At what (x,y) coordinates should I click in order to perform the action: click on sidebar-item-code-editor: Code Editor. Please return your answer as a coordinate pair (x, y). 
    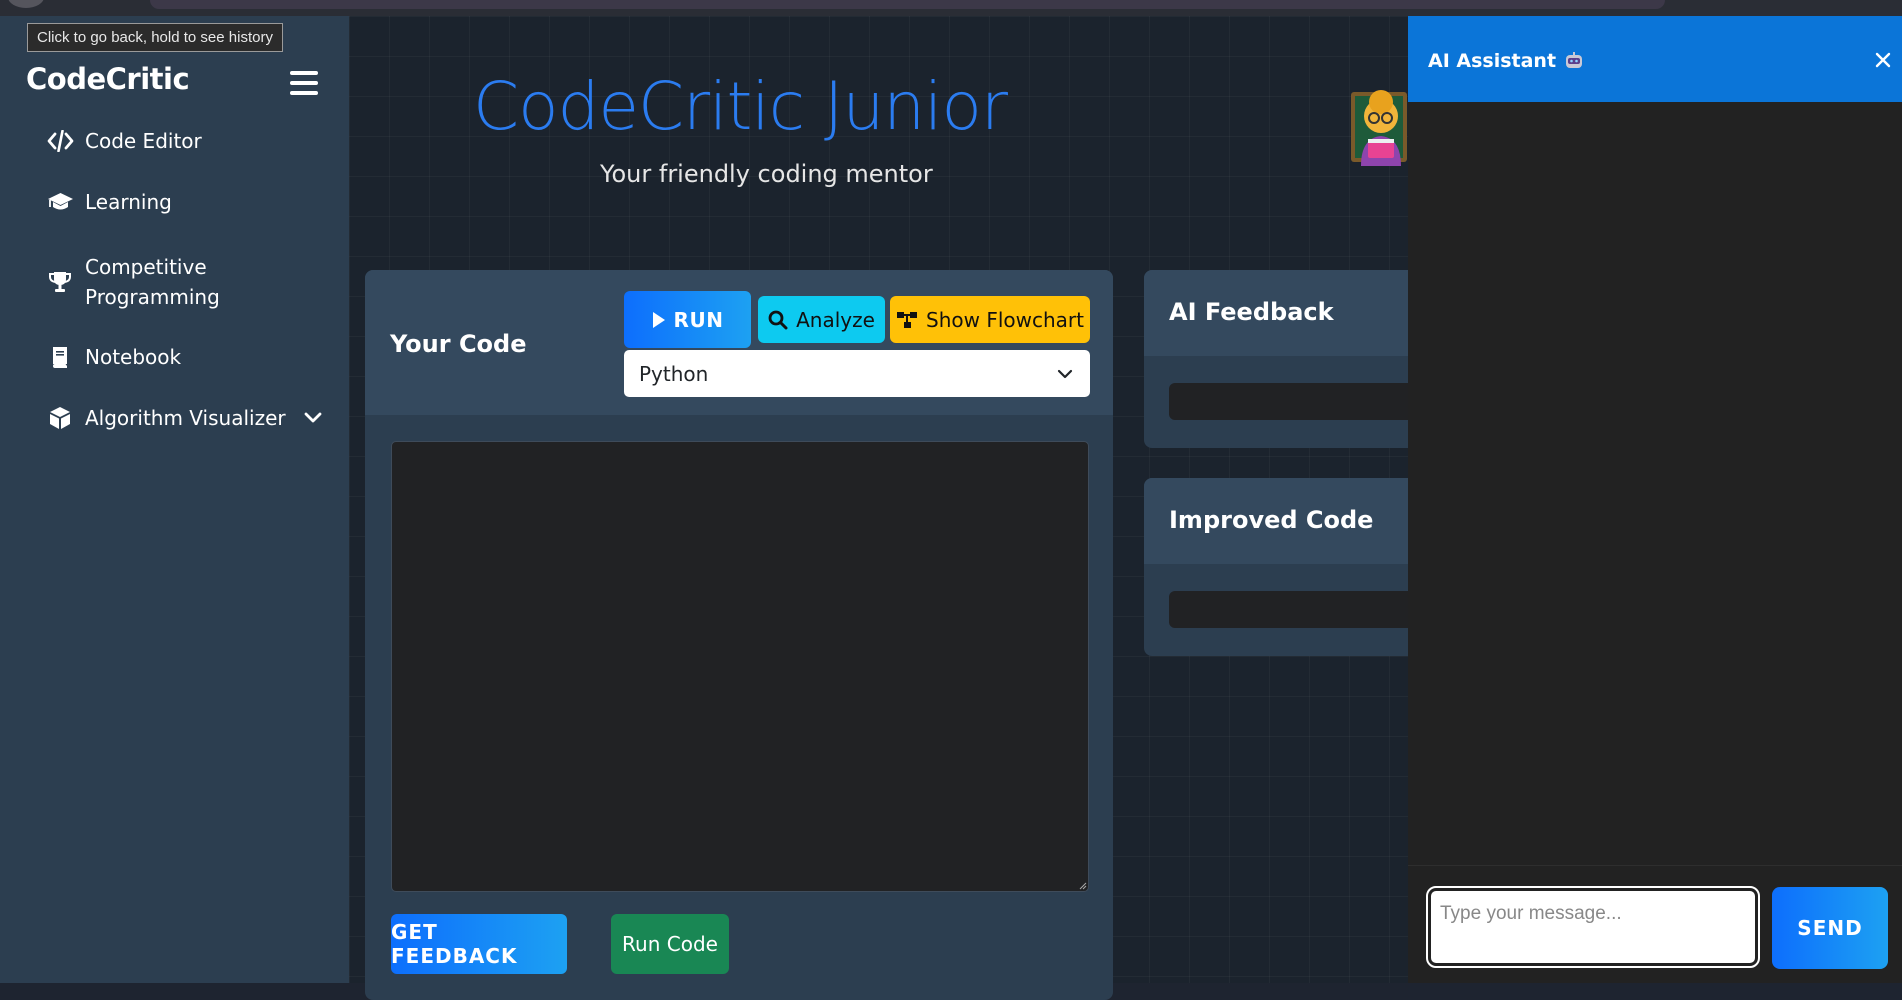
    Looking at the image, I should click on (124, 141).